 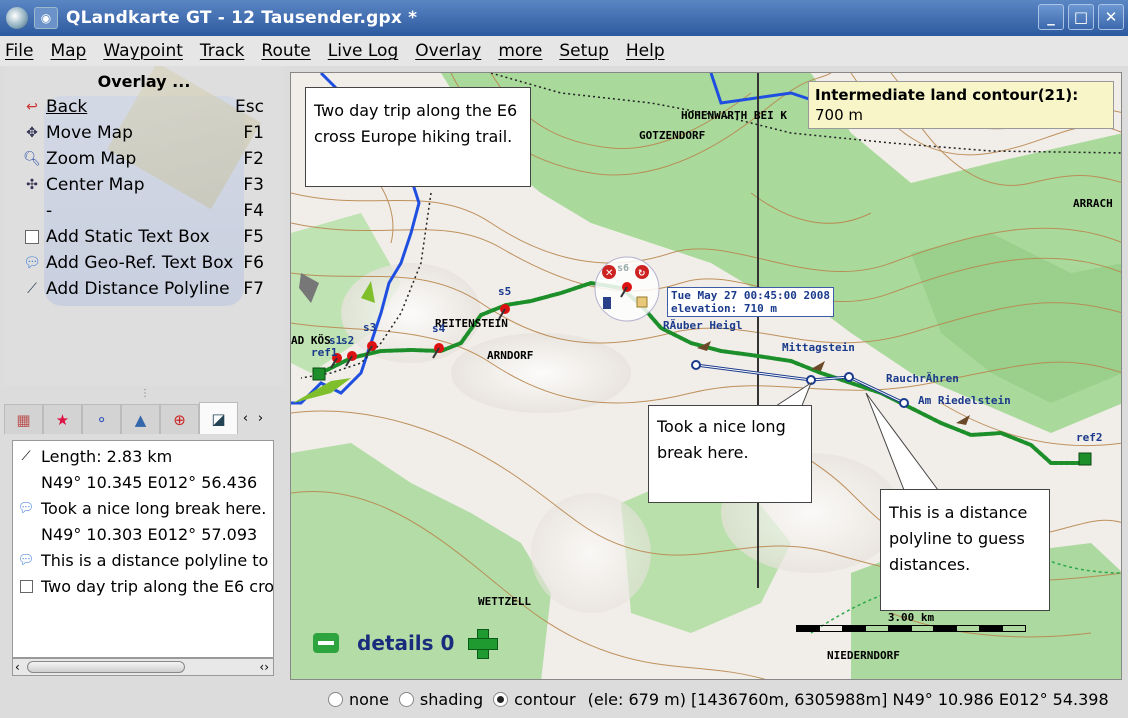 I want to click on option-label: Zoom Map, so click(x=91, y=159).